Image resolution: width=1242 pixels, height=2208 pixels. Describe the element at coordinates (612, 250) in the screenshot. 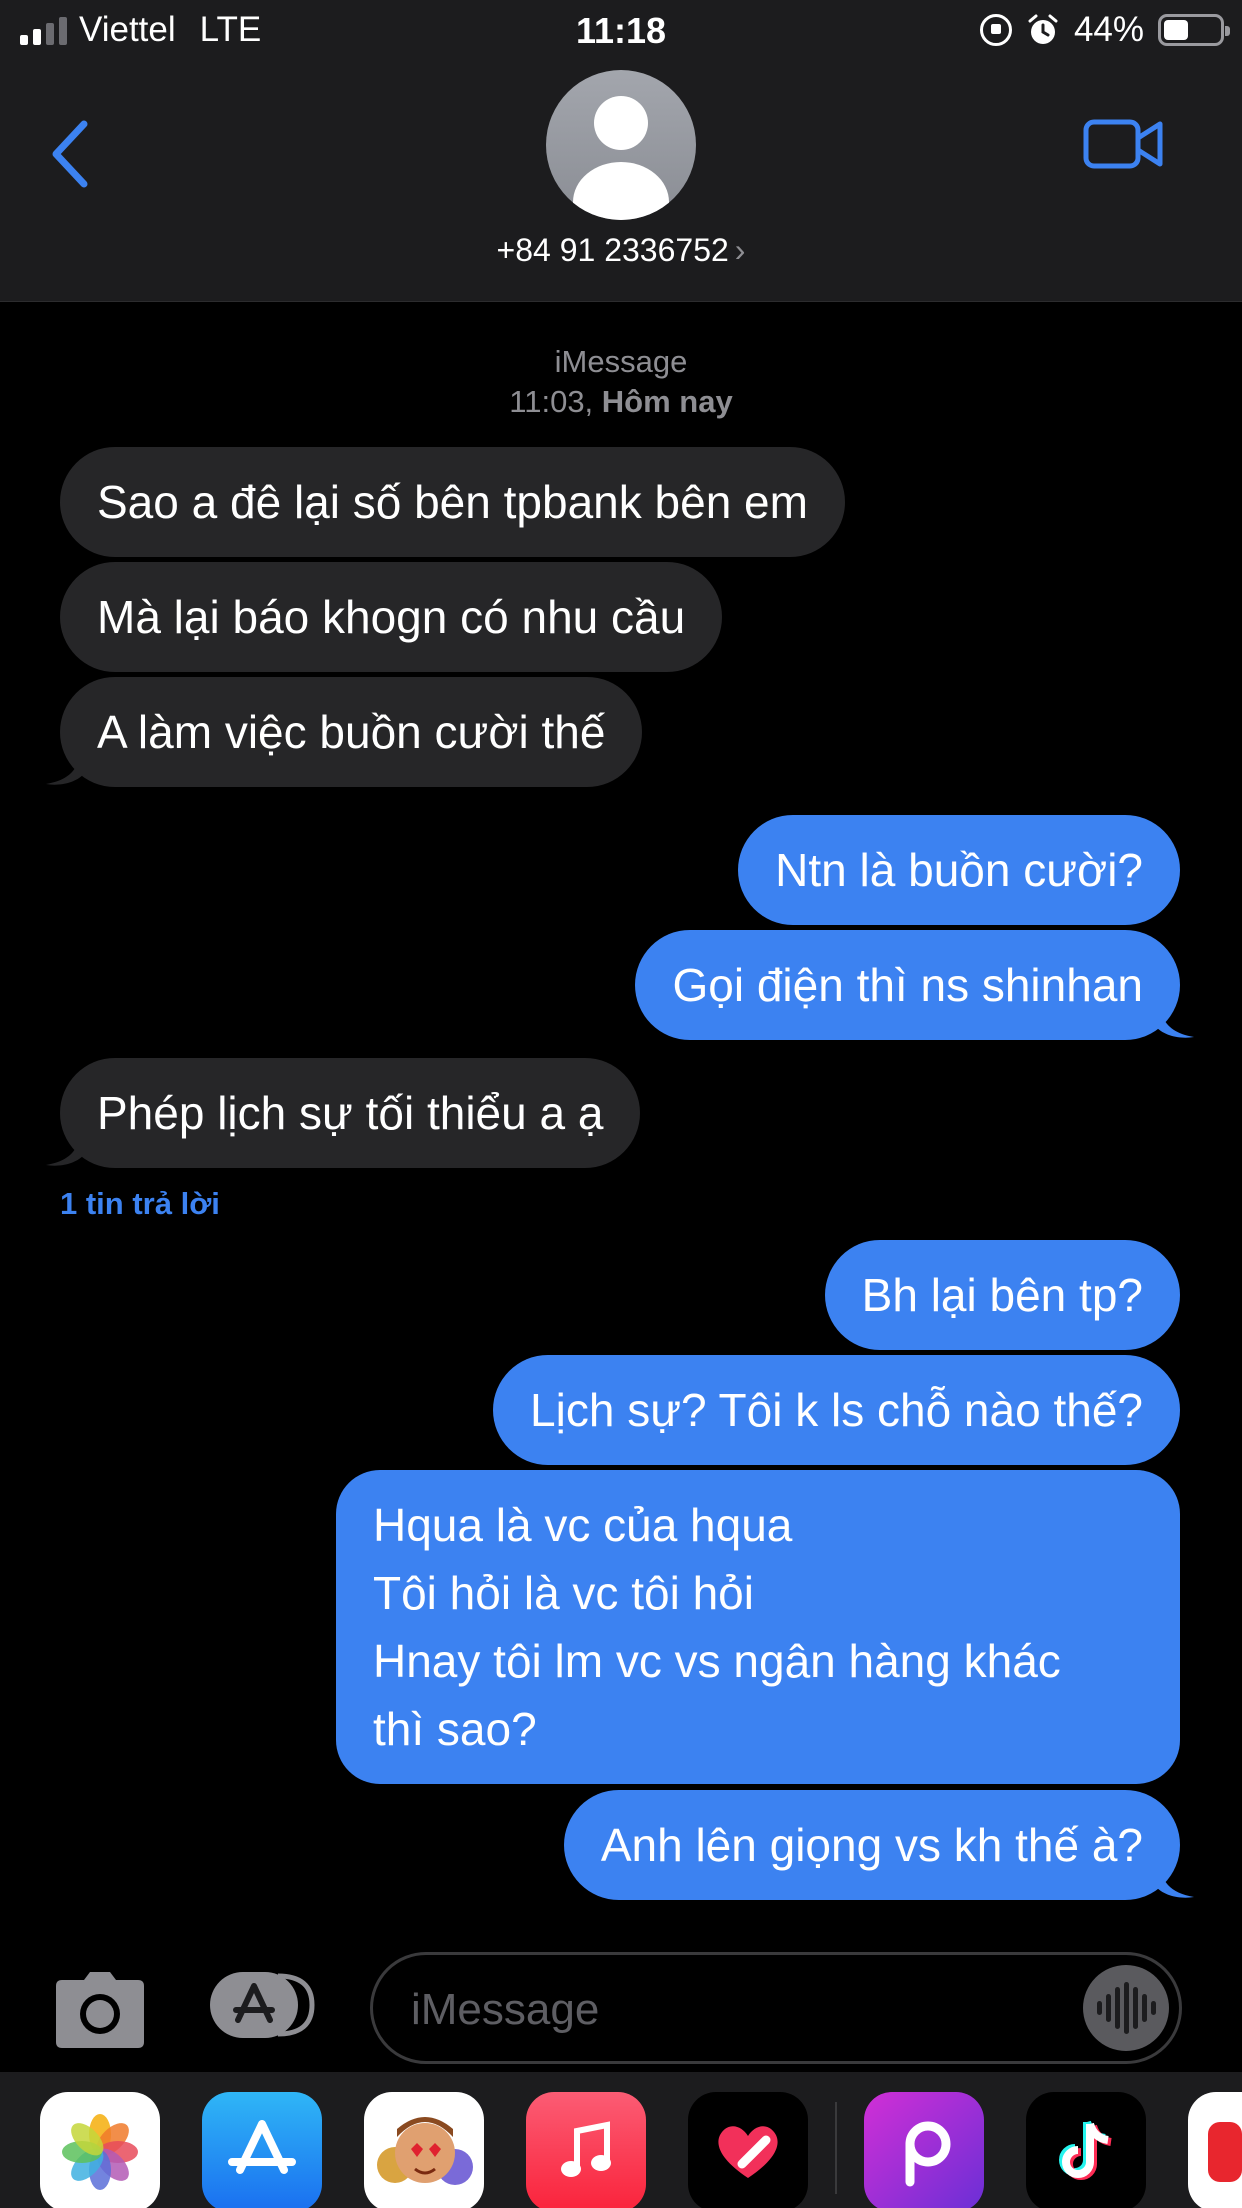

I see `contact-number: +84 91 2336752` at that location.